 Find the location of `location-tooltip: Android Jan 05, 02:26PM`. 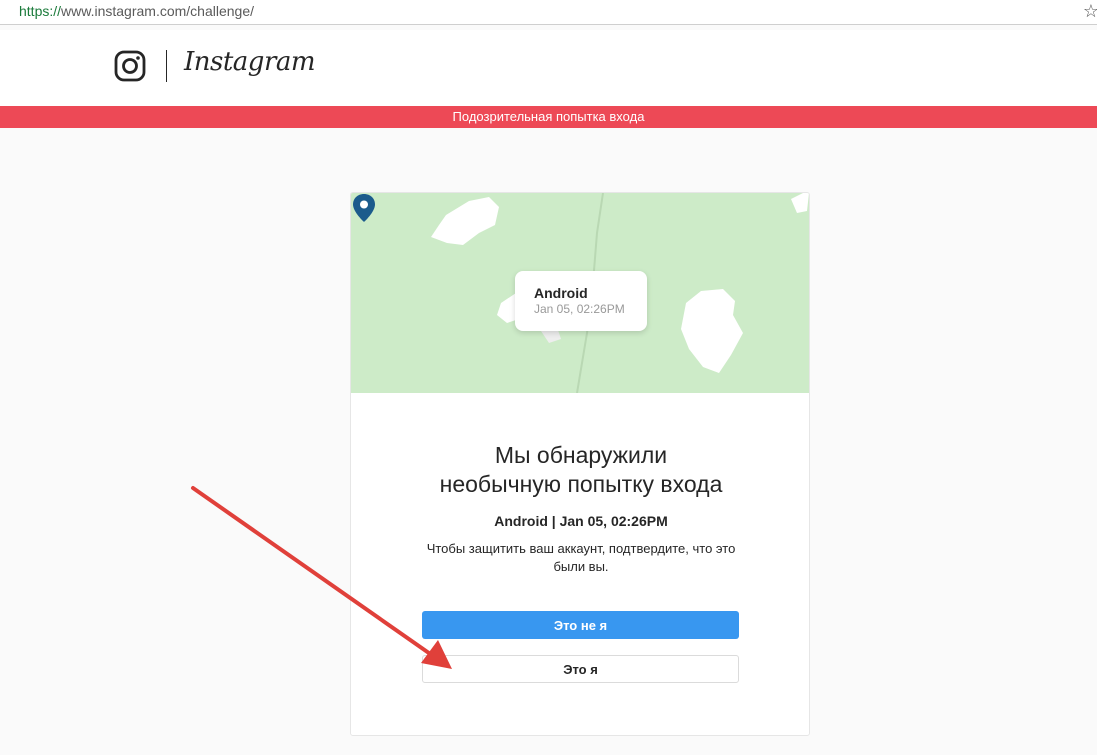

location-tooltip: Android Jan 05, 02:26PM is located at coordinates (581, 301).